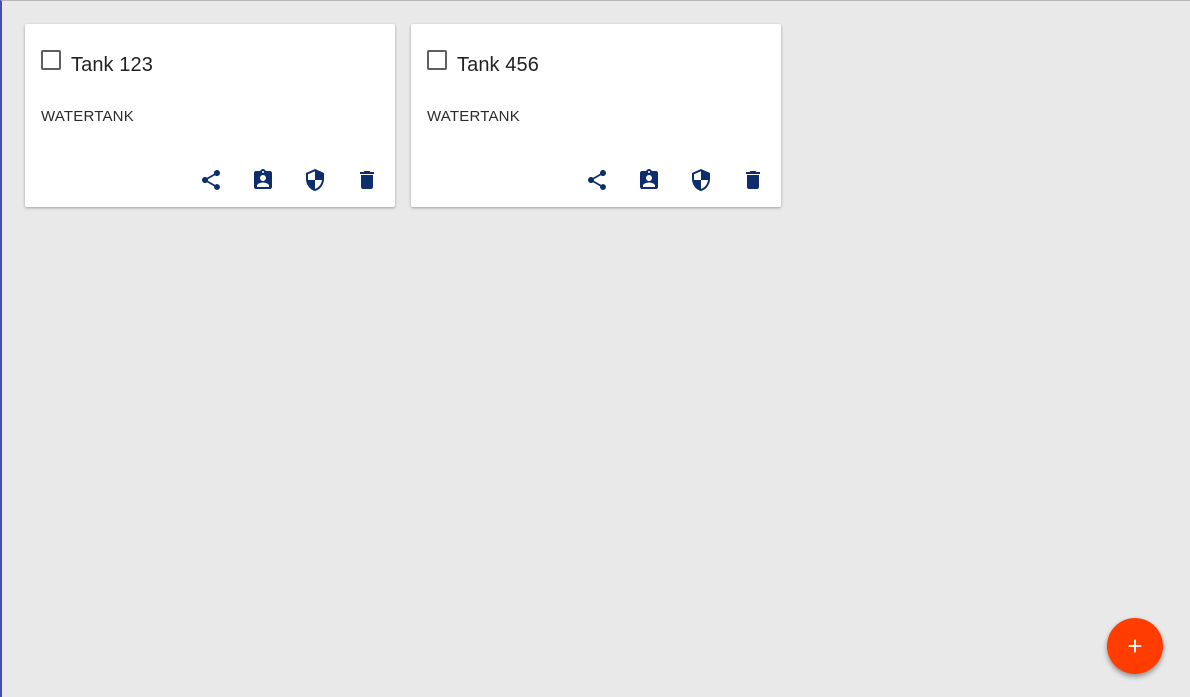  I want to click on add-device-button, so click(1135, 646).